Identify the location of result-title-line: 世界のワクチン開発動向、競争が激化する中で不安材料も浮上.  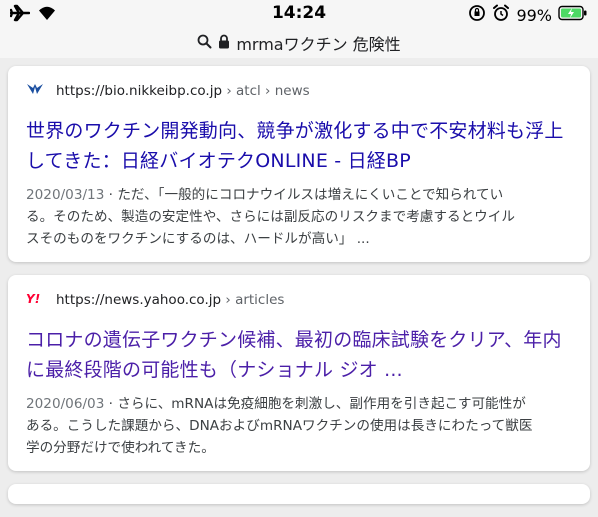
(299, 131).